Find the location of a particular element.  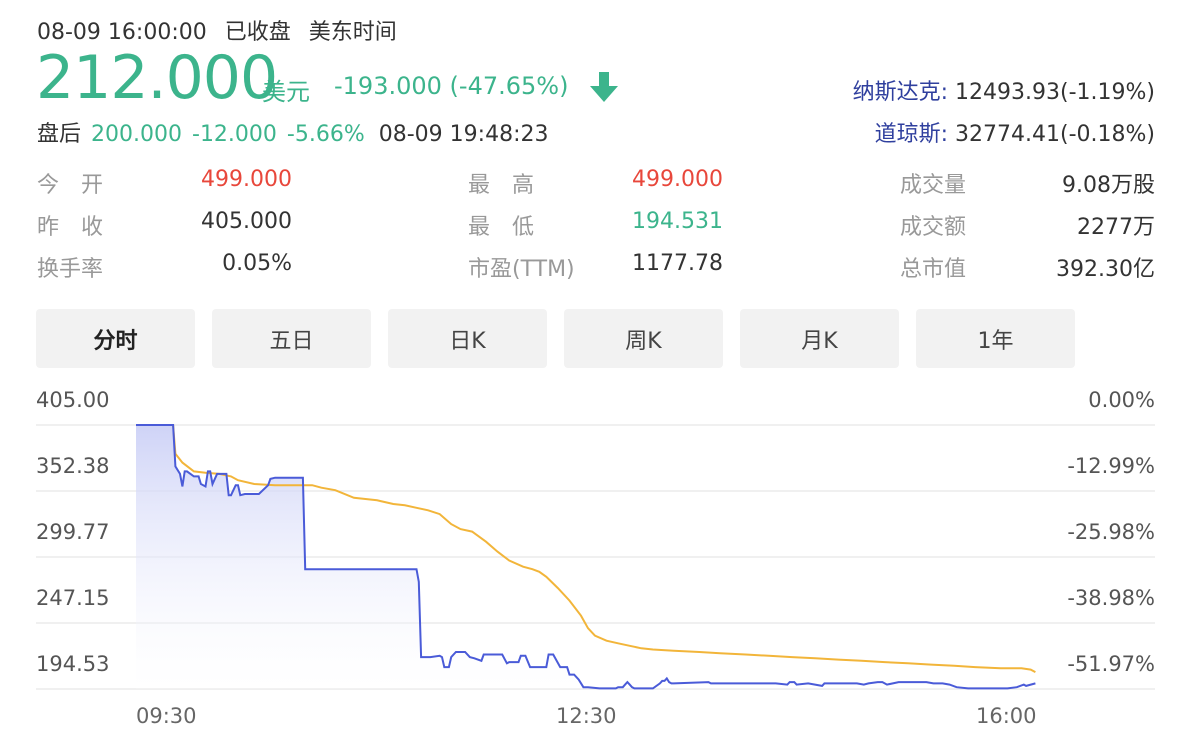

y-tick-label: 405.00 is located at coordinates (73, 400).